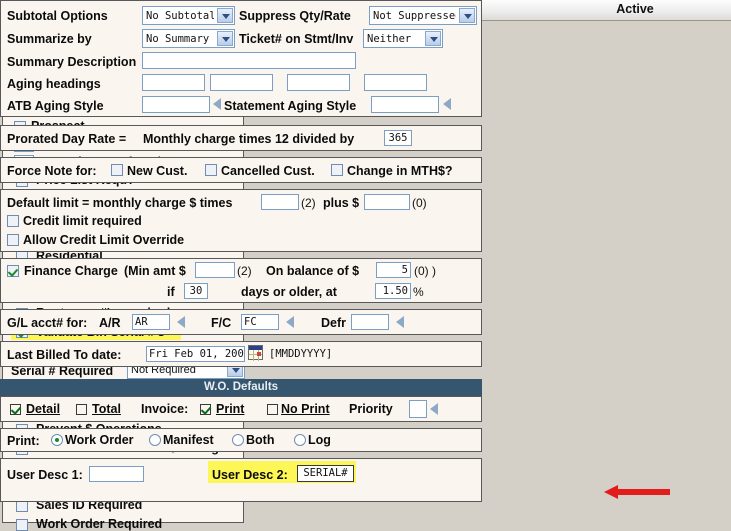  What do you see at coordinates (423, 15) in the screenshot?
I see `suppress-qty-rate-select: Not Suppressed` at bounding box center [423, 15].